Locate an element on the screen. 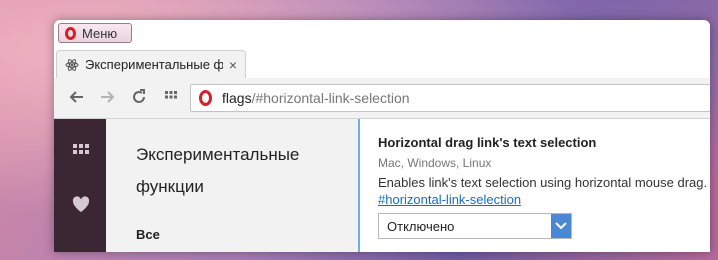  select-value: Отключено is located at coordinates (421, 226).